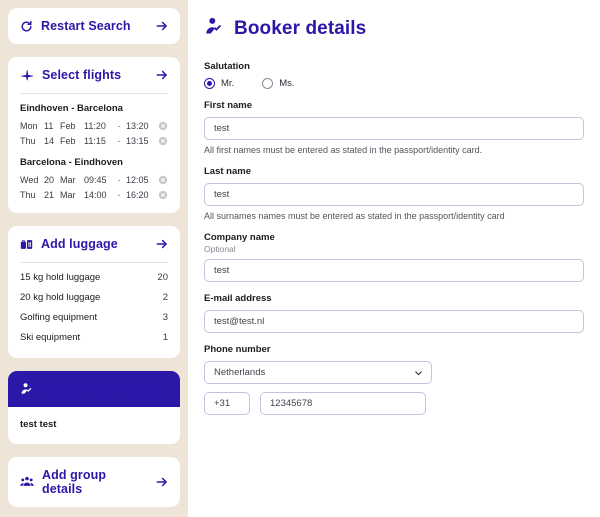 The image size is (600, 517). I want to click on sidebar-card-add-group-details: Add group details, so click(94, 482).